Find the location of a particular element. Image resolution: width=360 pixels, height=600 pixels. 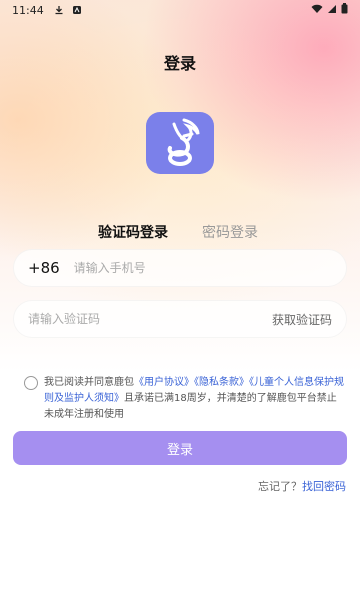

wifi-icon is located at coordinates (317, 10).